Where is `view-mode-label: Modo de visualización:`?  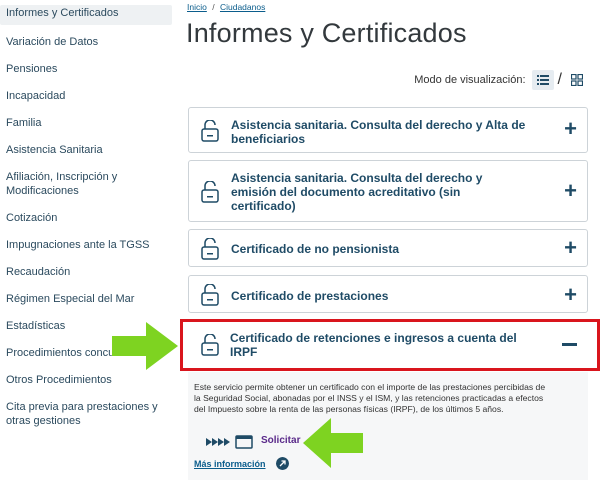 view-mode-label: Modo de visualización: is located at coordinates (470, 80).